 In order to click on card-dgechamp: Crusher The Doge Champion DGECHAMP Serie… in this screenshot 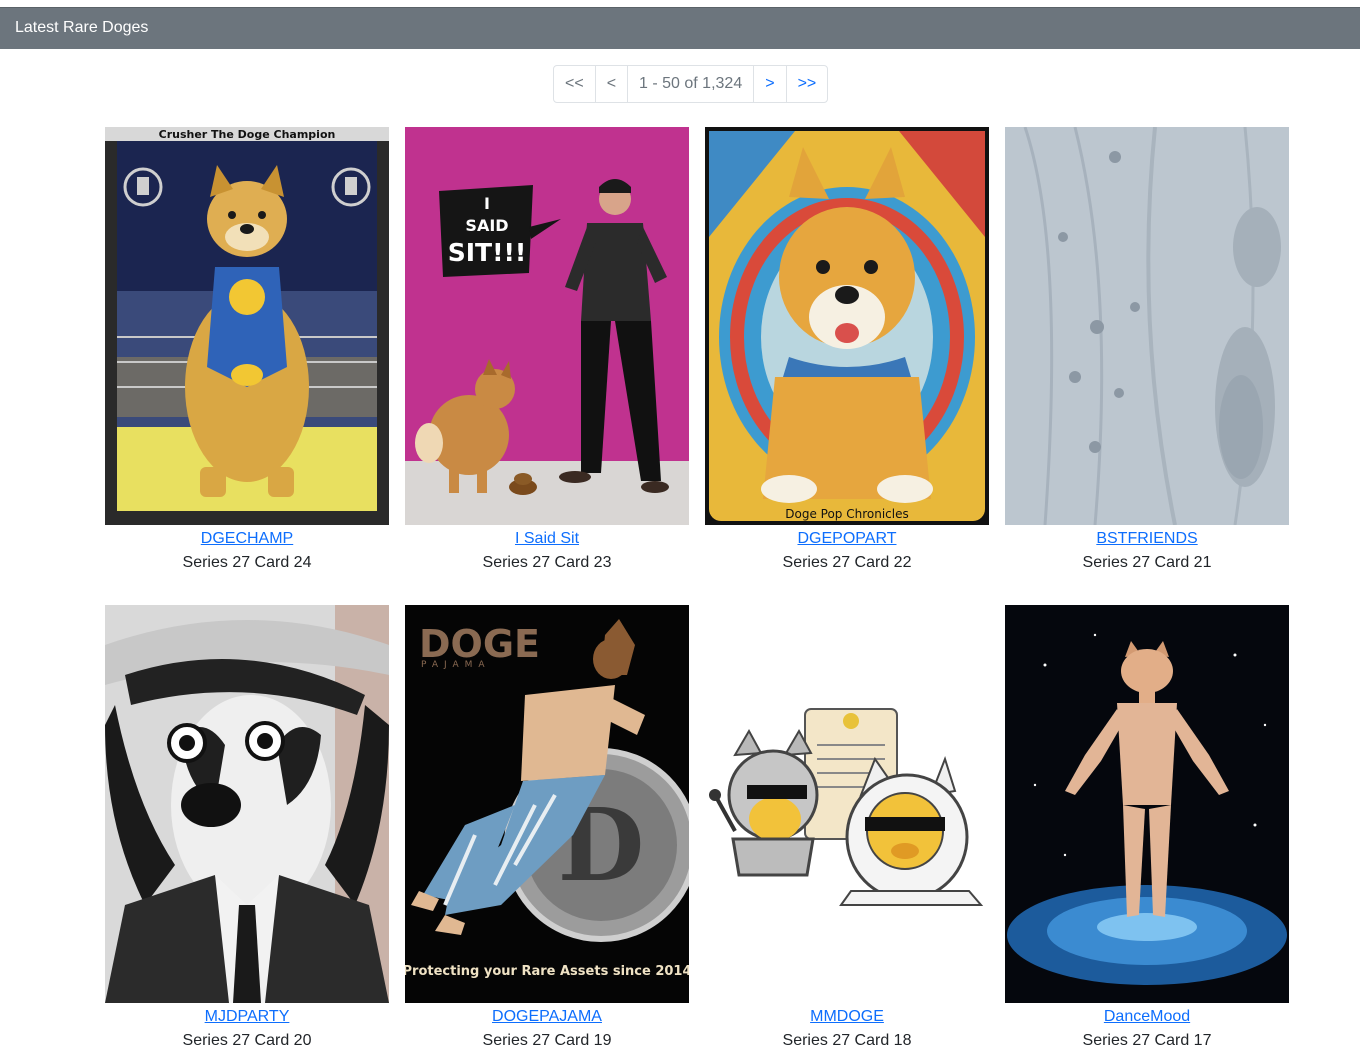, I will do `click(247, 350)`.